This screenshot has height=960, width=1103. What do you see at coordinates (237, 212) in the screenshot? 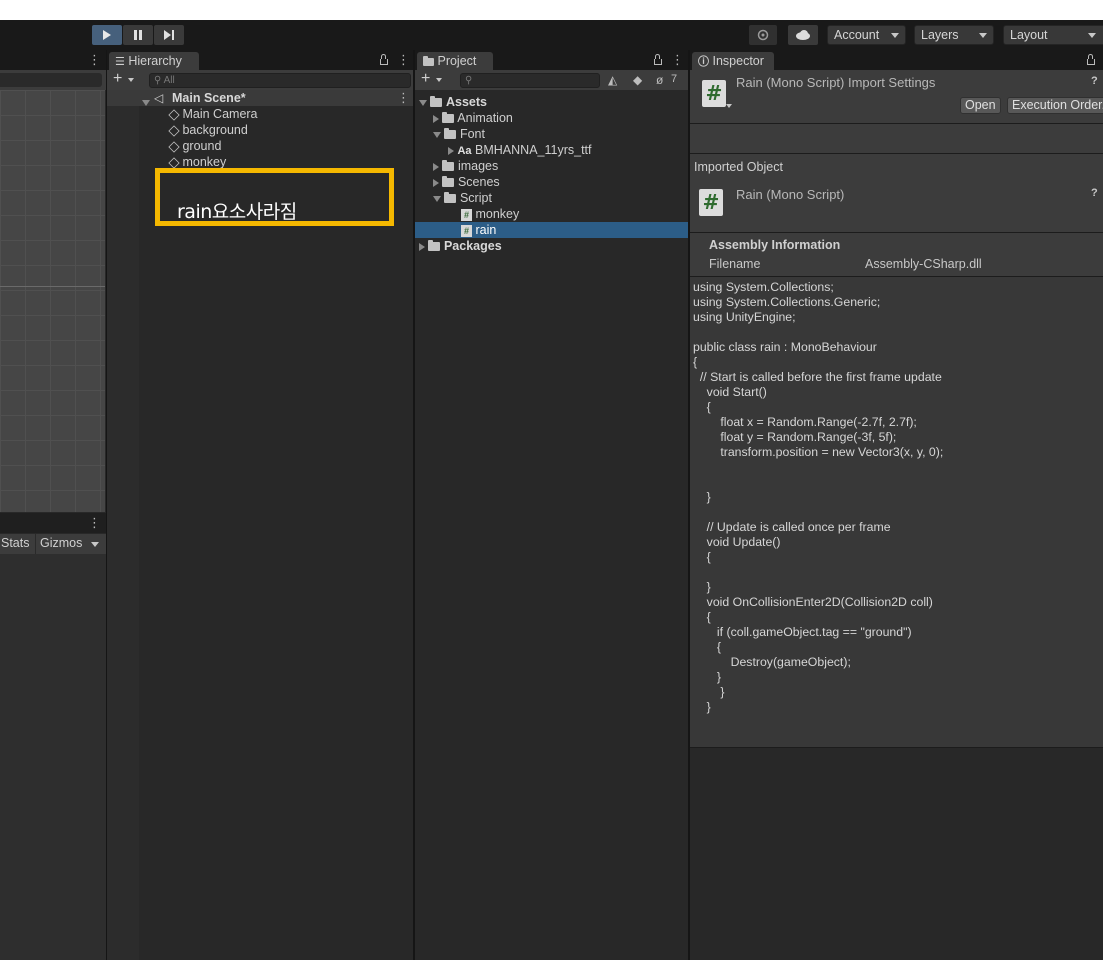
I see `annotation-text: rain요소사라짐` at bounding box center [237, 212].